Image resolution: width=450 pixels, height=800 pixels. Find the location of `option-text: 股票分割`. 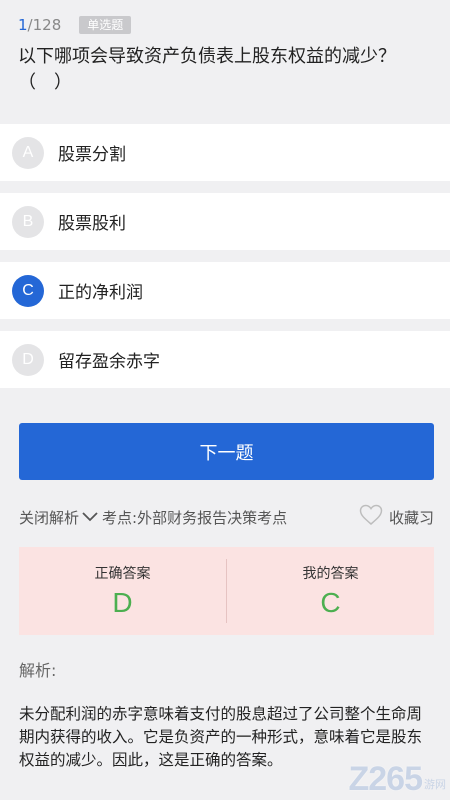

option-text: 股票分割 is located at coordinates (92, 155).